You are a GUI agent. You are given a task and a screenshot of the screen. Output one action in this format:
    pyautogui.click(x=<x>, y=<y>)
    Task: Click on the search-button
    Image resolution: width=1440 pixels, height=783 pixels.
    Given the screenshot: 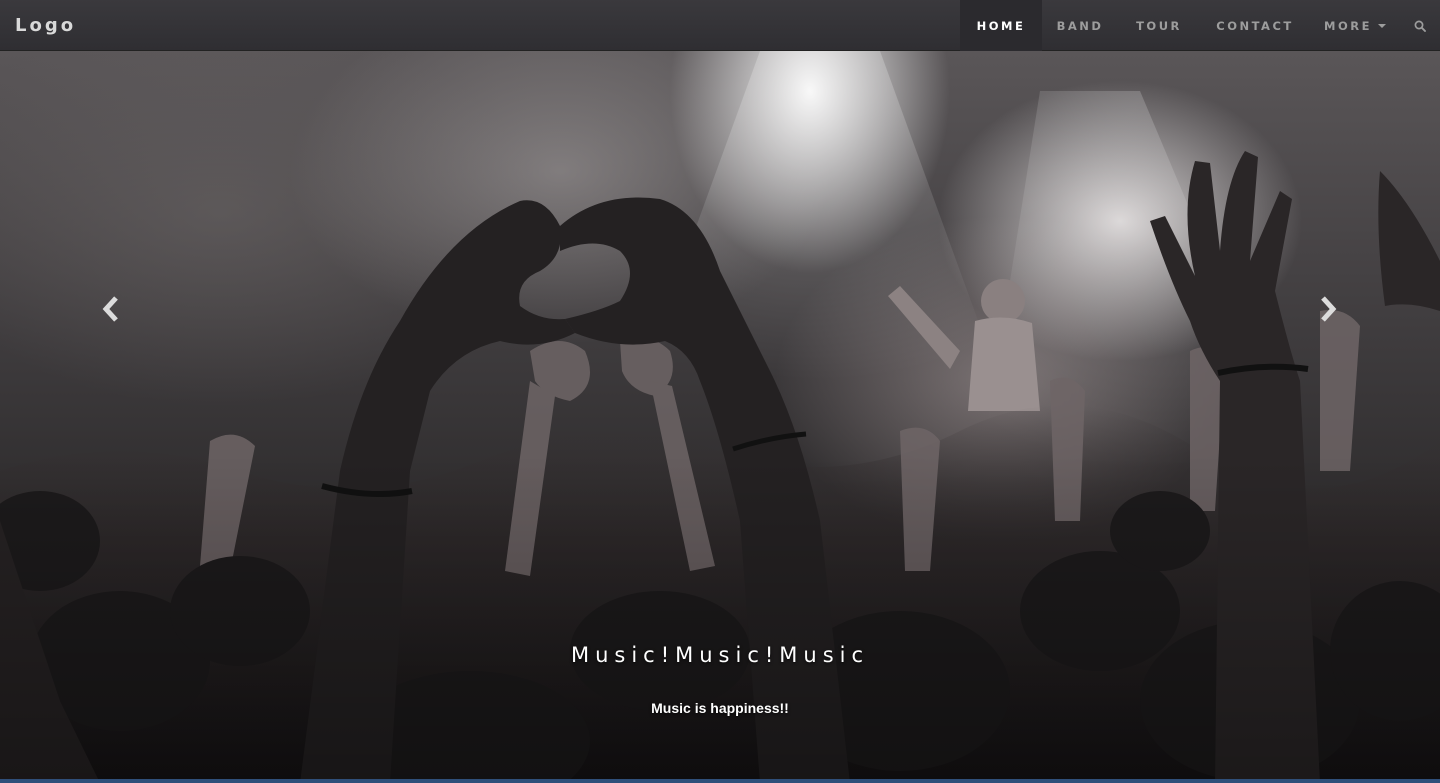 What is the action you would take?
    pyautogui.click(x=1420, y=25)
    